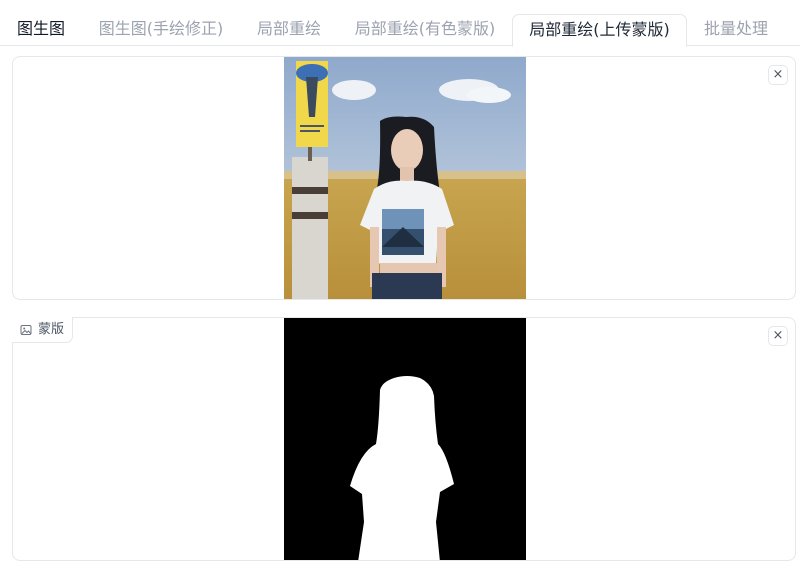 The image size is (800, 566). Describe the element at coordinates (51, 329) in the screenshot. I see `mask-label-text: 蒙版` at that location.